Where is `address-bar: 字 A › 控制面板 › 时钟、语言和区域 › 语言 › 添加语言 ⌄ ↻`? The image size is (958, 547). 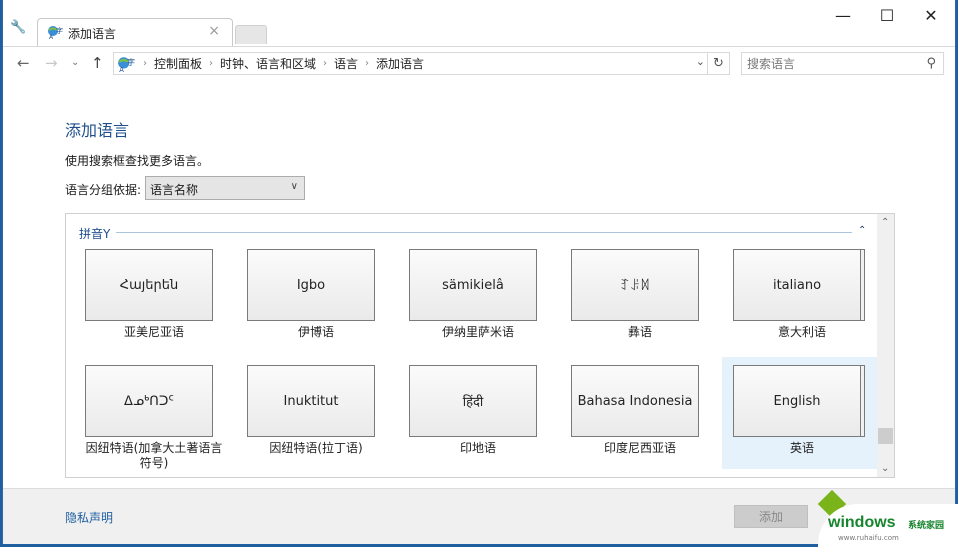 address-bar: 字 A › 控制面板 › 时钟、语言和区域 › 语言 › 添加语言 ⌄ ↻ is located at coordinates (421, 63).